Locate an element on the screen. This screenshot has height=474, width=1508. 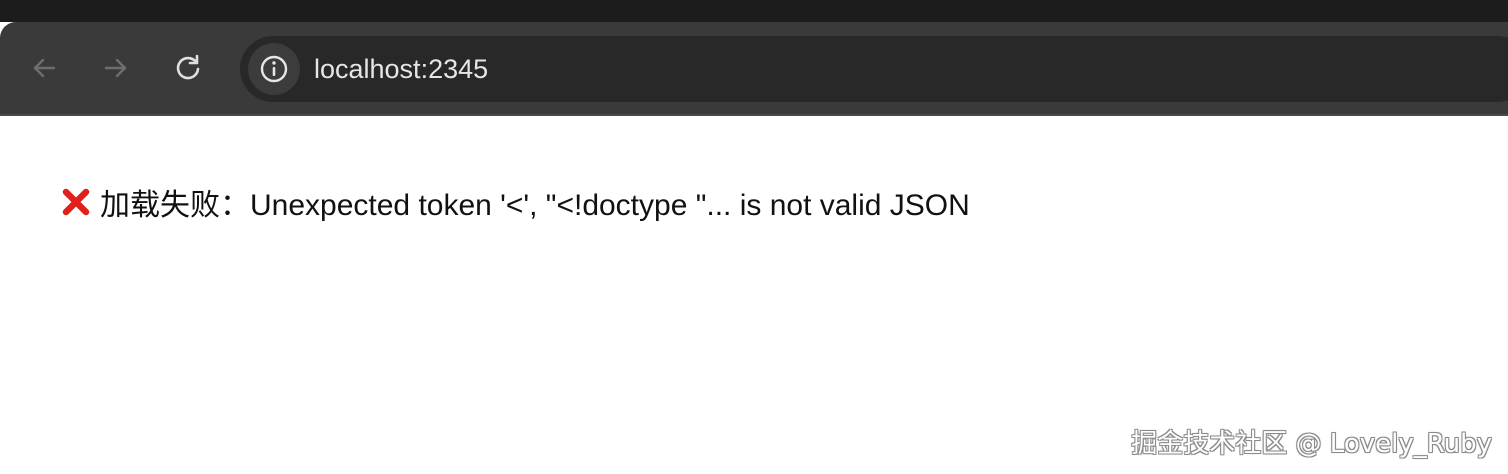
arrow-left-icon is located at coordinates (44, 68).